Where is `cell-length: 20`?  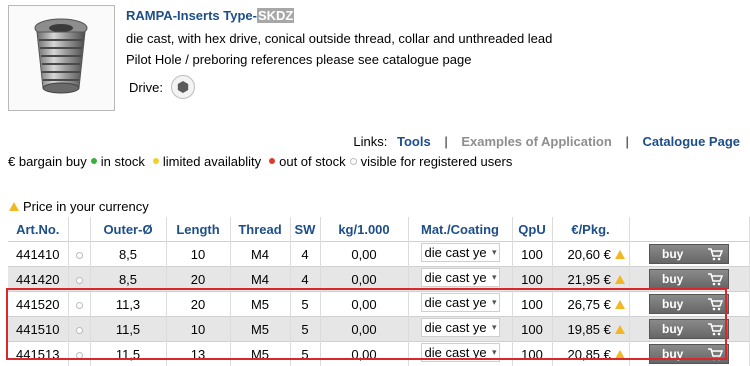 cell-length: 20 is located at coordinates (198, 304).